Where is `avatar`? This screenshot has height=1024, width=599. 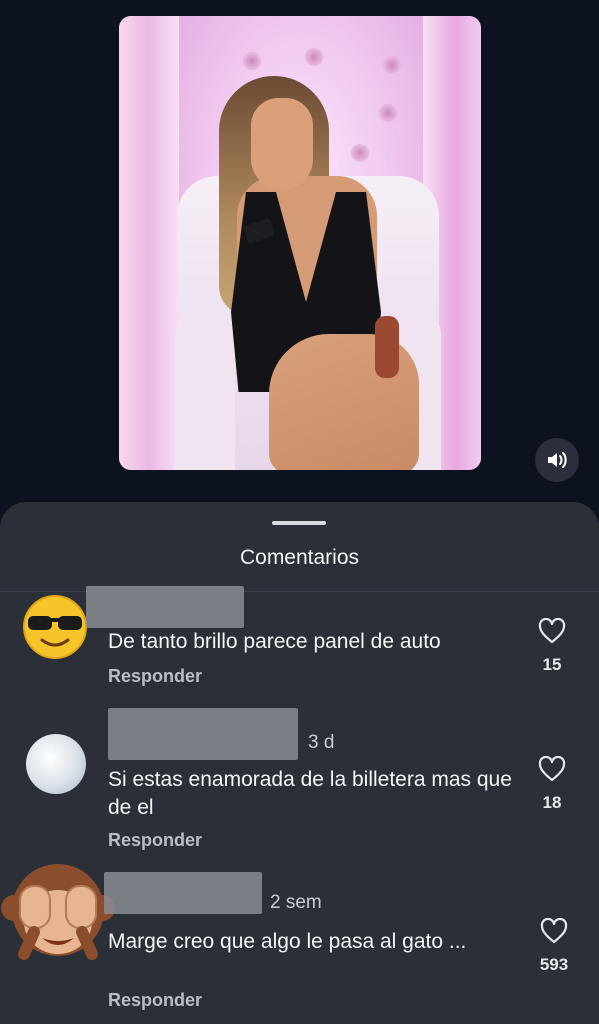 avatar is located at coordinates (56, 764).